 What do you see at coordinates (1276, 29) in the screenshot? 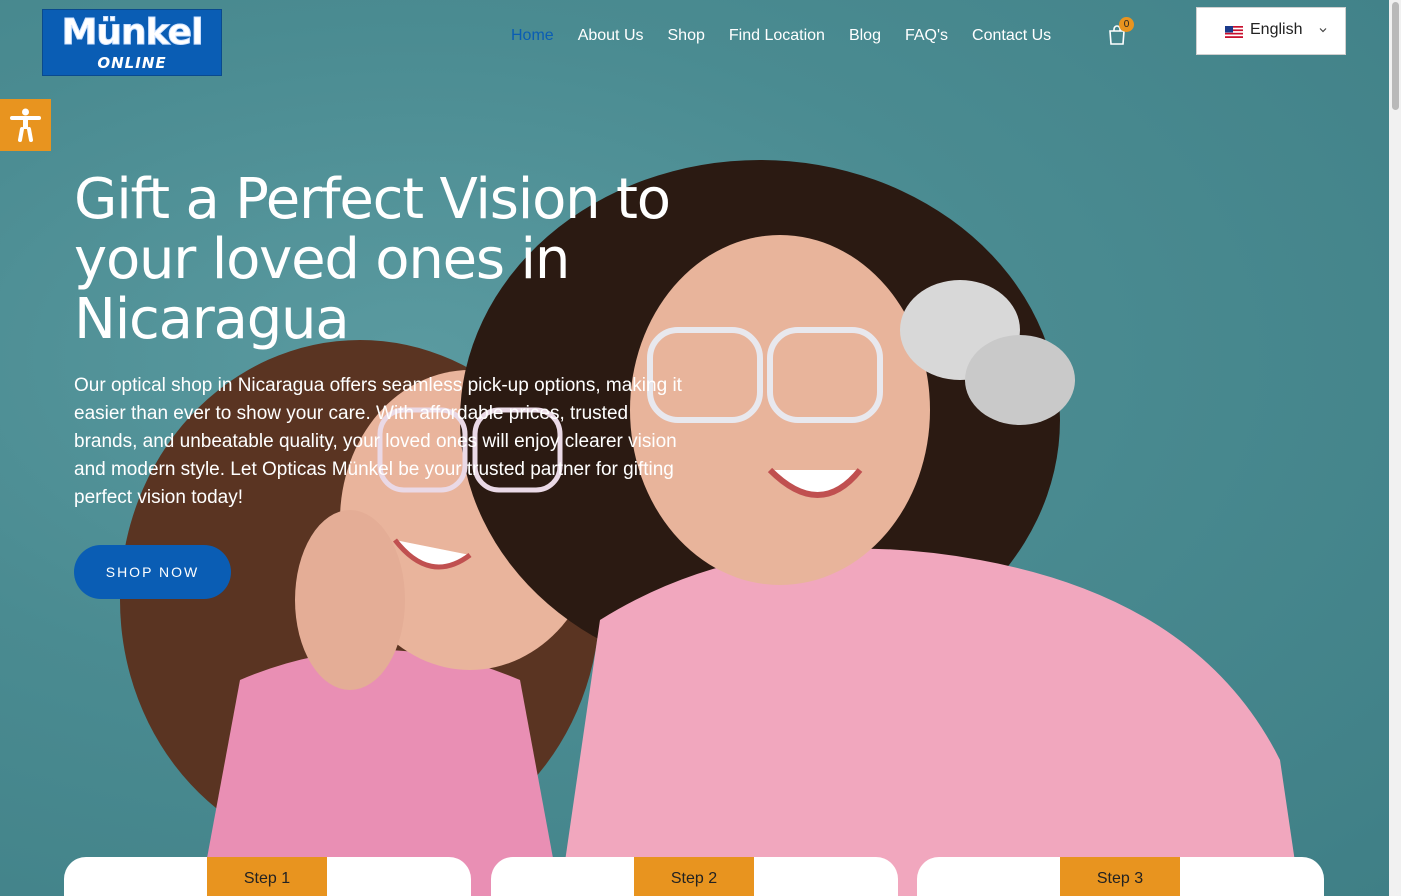
I see `language-label: English` at bounding box center [1276, 29].